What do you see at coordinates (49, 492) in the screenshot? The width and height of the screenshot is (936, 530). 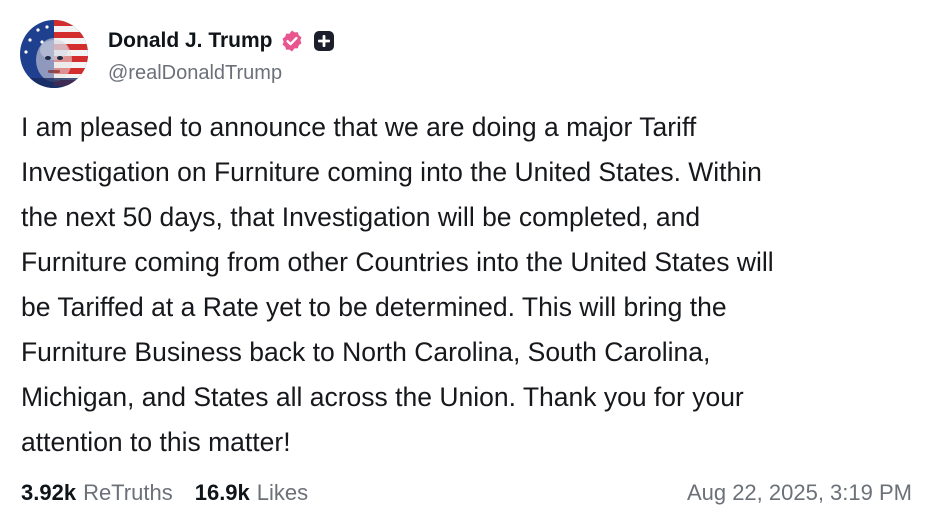 I see `retruths-count: 3.92k` at bounding box center [49, 492].